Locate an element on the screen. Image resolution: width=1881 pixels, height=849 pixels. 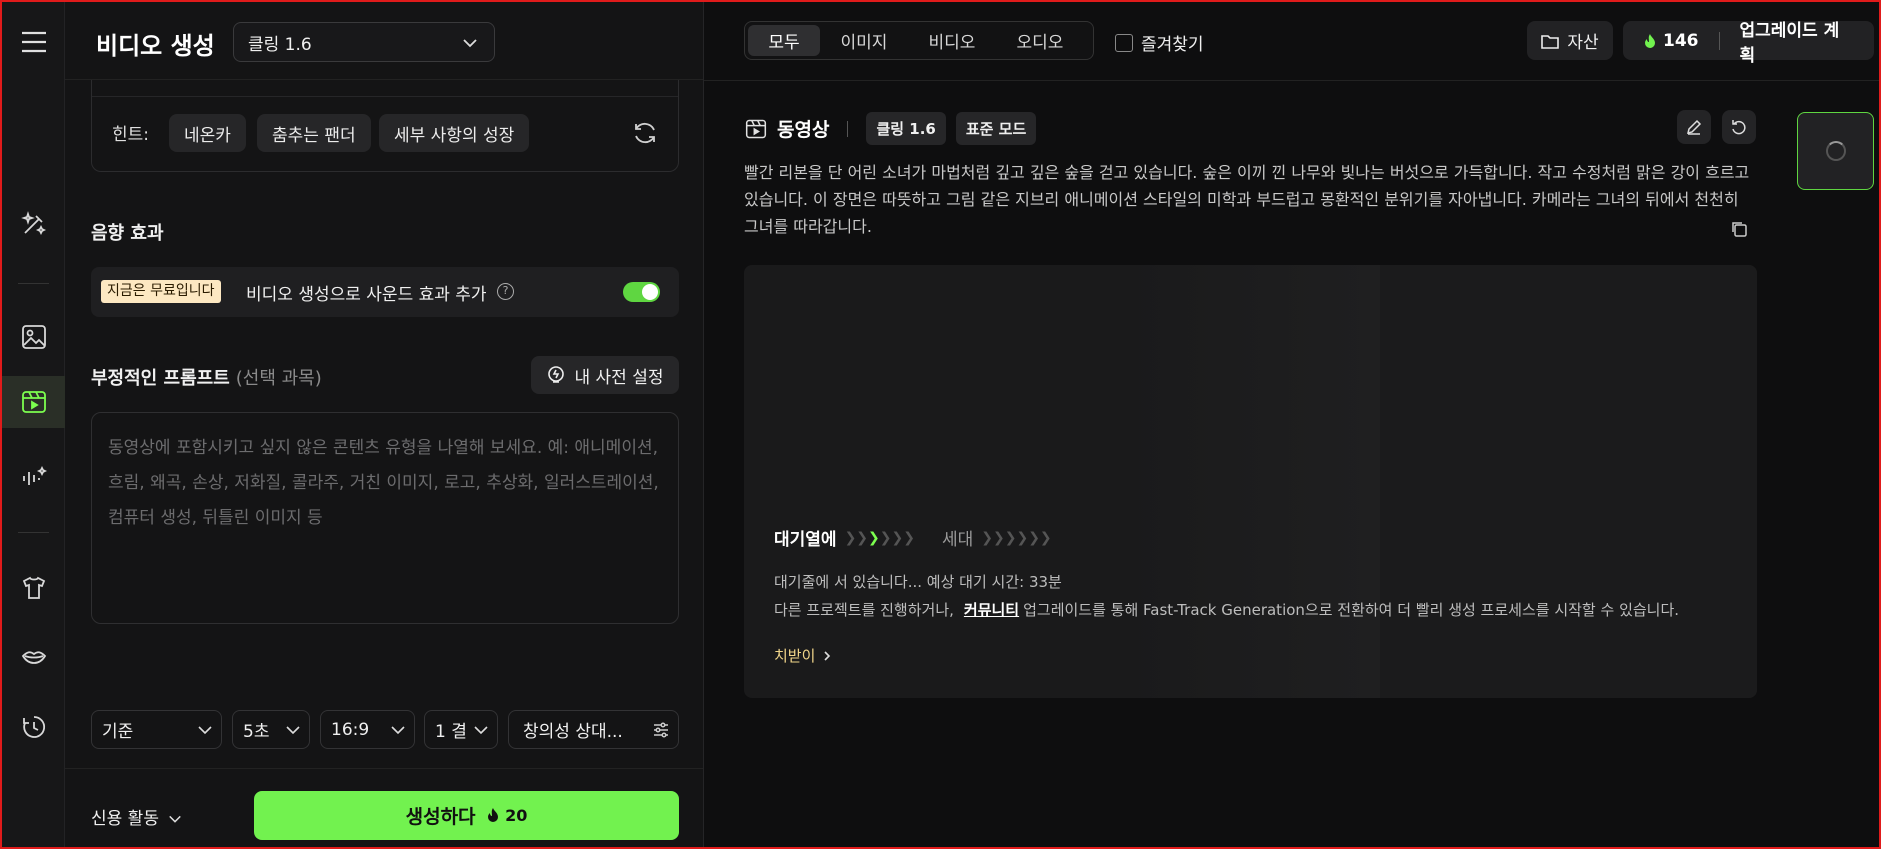
side-rail is located at coordinates (33, 424).